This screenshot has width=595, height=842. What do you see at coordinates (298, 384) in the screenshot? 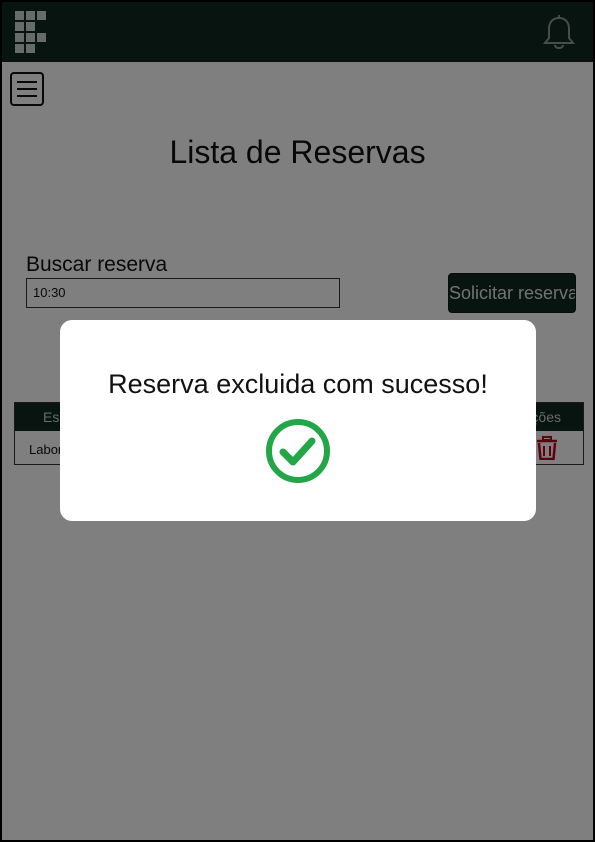
I see `modal-message: Reserva excluida com sucesso!` at bounding box center [298, 384].